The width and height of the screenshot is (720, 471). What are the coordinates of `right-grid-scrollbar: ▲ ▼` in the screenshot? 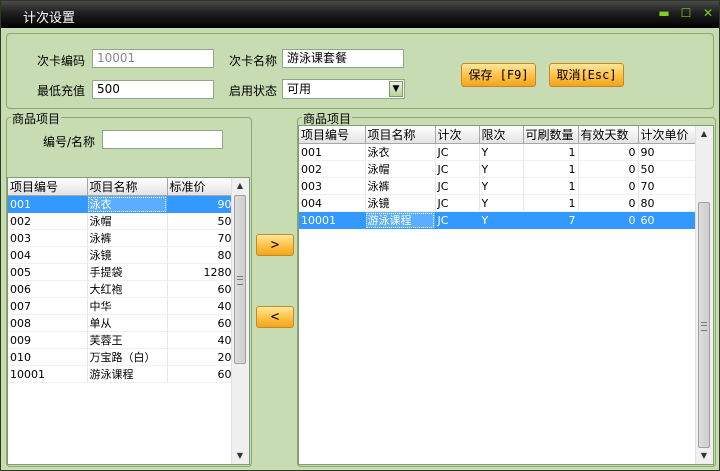 It's located at (704, 295).